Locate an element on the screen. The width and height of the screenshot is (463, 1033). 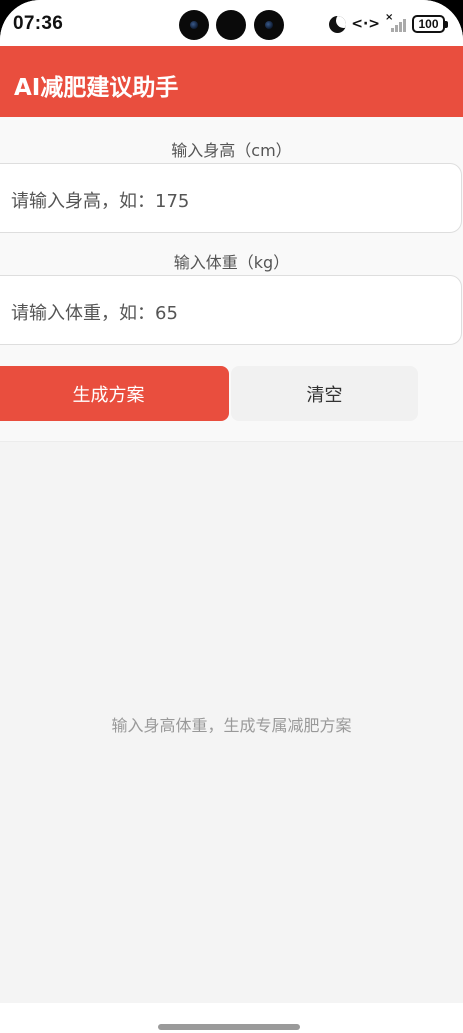
weight-input: 请输入体重，如：65 is located at coordinates (231, 310).